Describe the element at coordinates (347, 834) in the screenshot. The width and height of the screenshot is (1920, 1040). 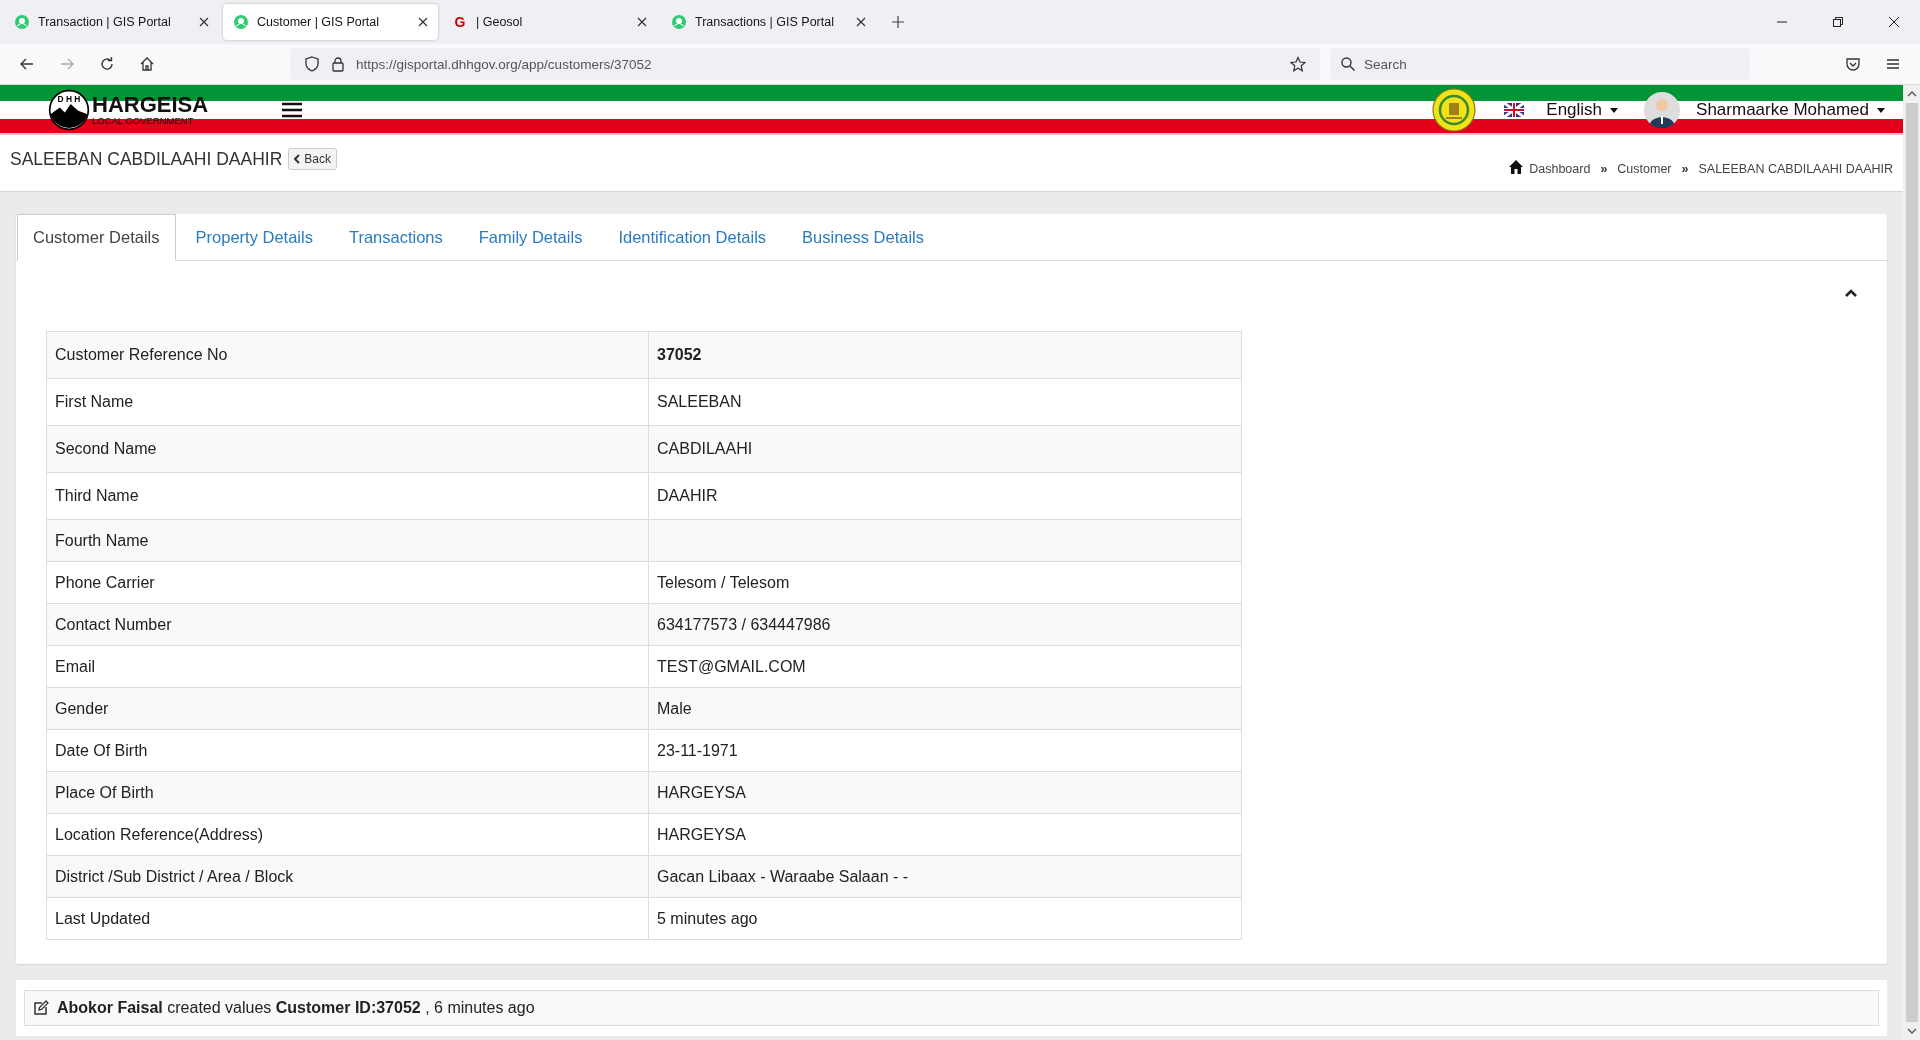
I see `field-label: Location Reference(Address)` at that location.